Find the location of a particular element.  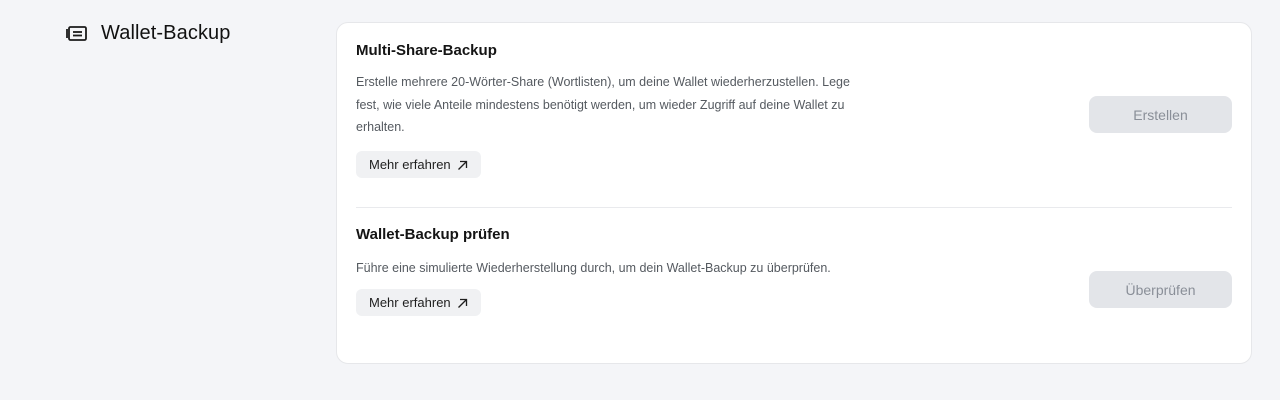

verify-backup-more-link: Mehr erfahren is located at coordinates (418, 302).